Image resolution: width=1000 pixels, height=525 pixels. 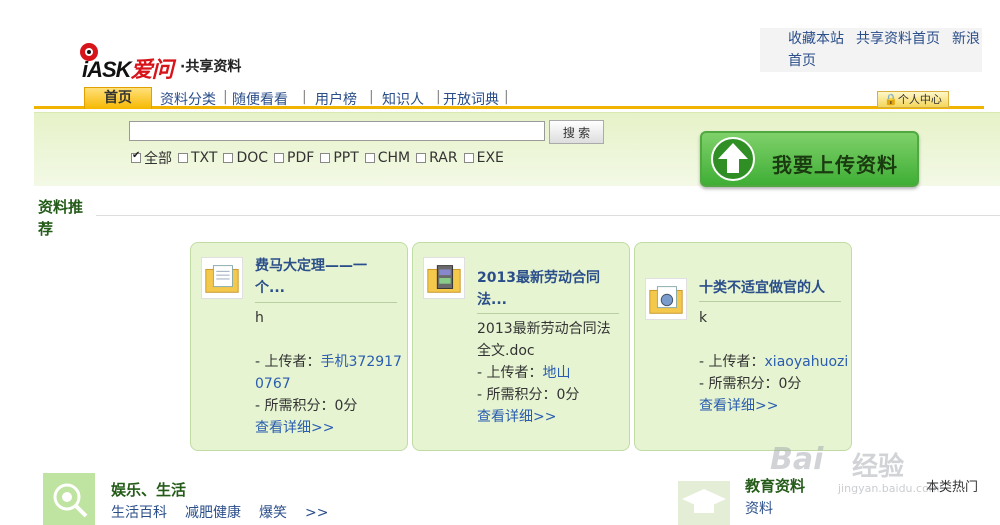 What do you see at coordinates (807, 362) in the screenshot?
I see `uploader-link: xiaoyahuozi` at bounding box center [807, 362].